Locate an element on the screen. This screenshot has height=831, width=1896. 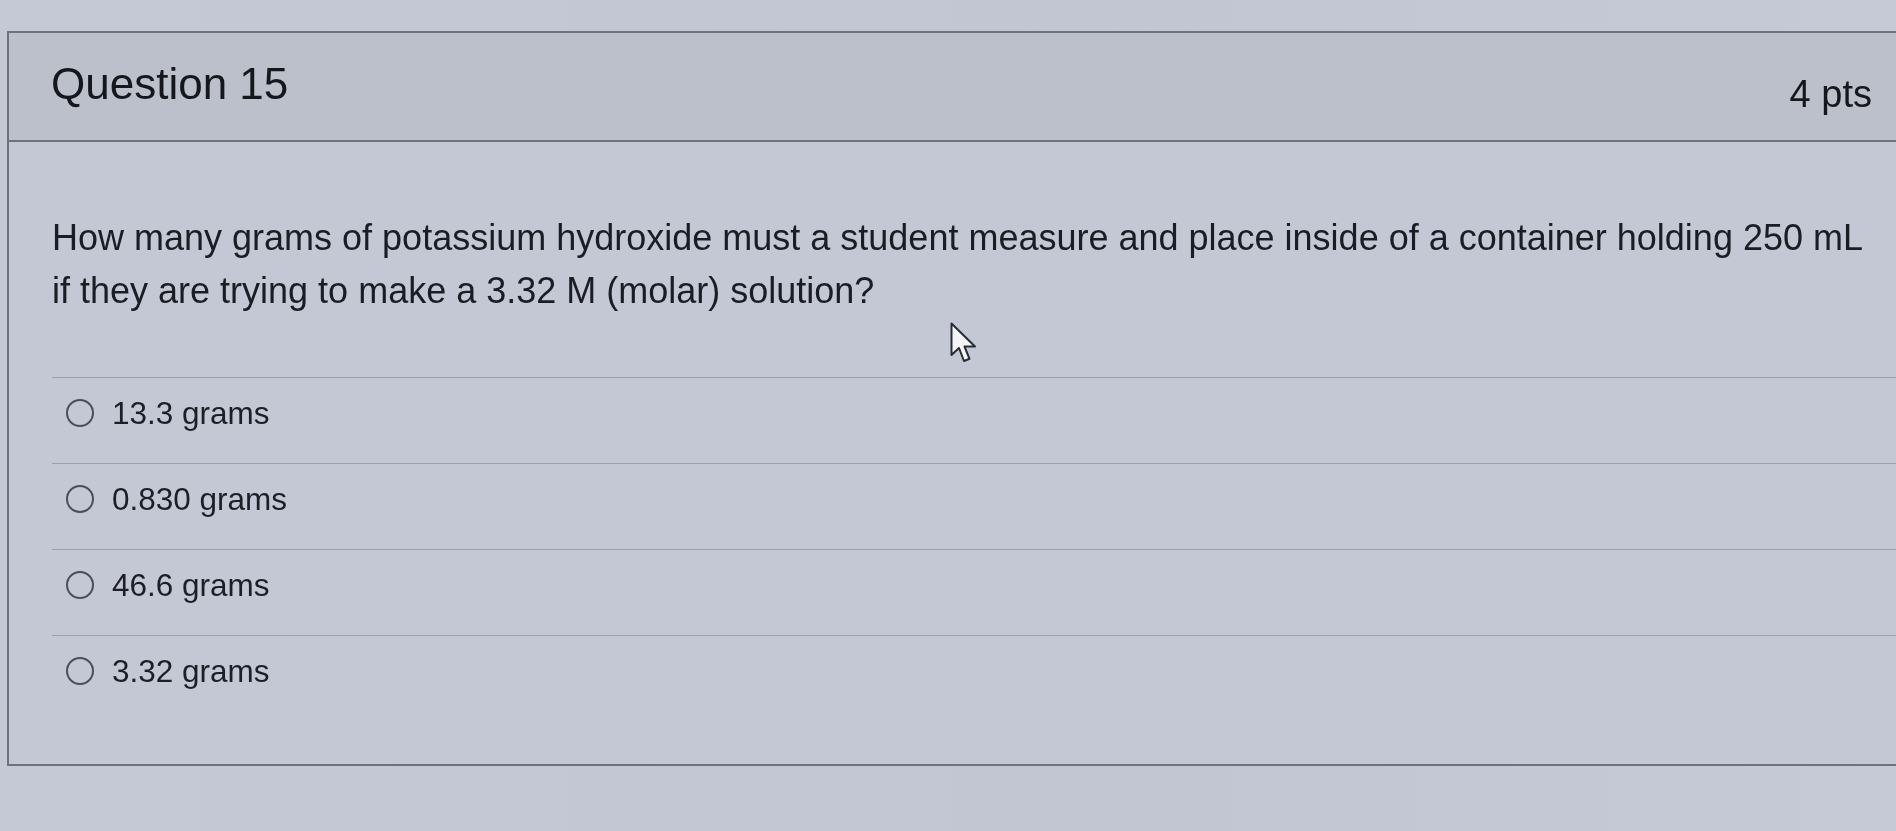
points-label: 4 pts is located at coordinates (1830, 94).